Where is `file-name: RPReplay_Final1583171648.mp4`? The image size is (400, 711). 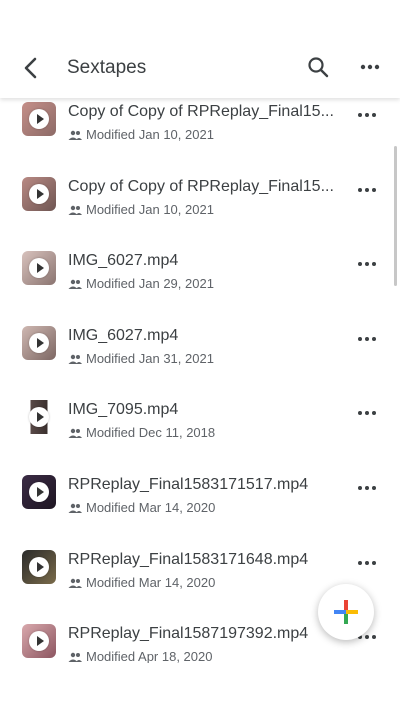 file-name: RPReplay_Final1583171648.mp4 is located at coordinates (188, 559).